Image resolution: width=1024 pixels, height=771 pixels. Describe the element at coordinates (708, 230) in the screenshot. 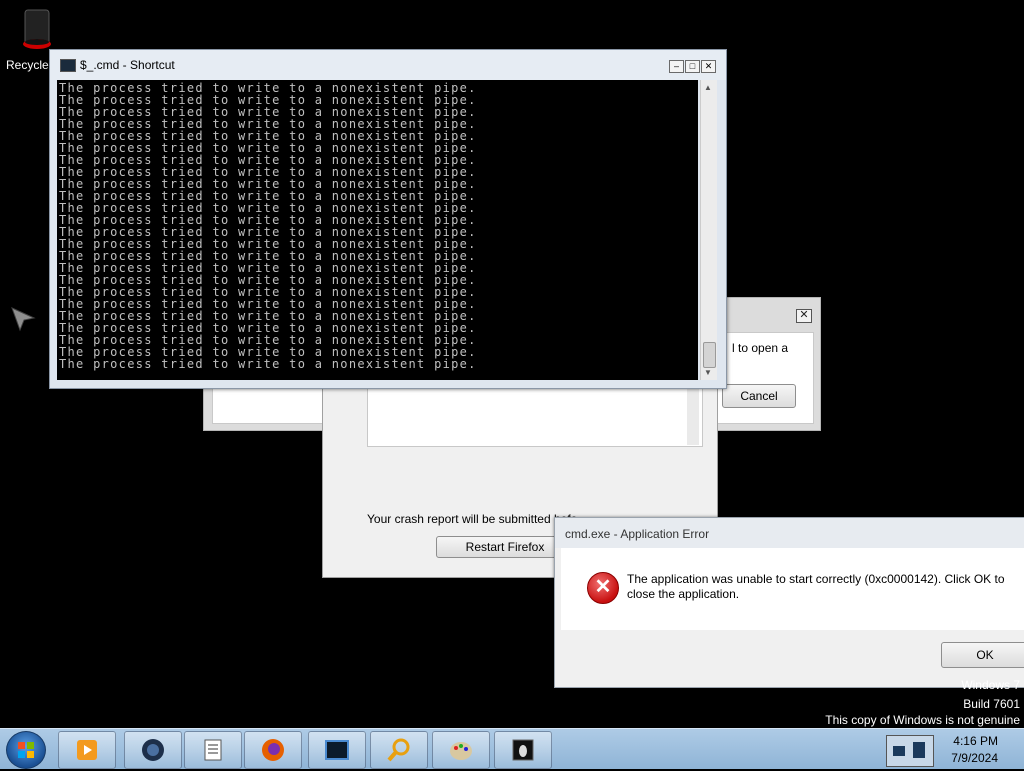

I see `scrollbar: ▲ ▼` at that location.